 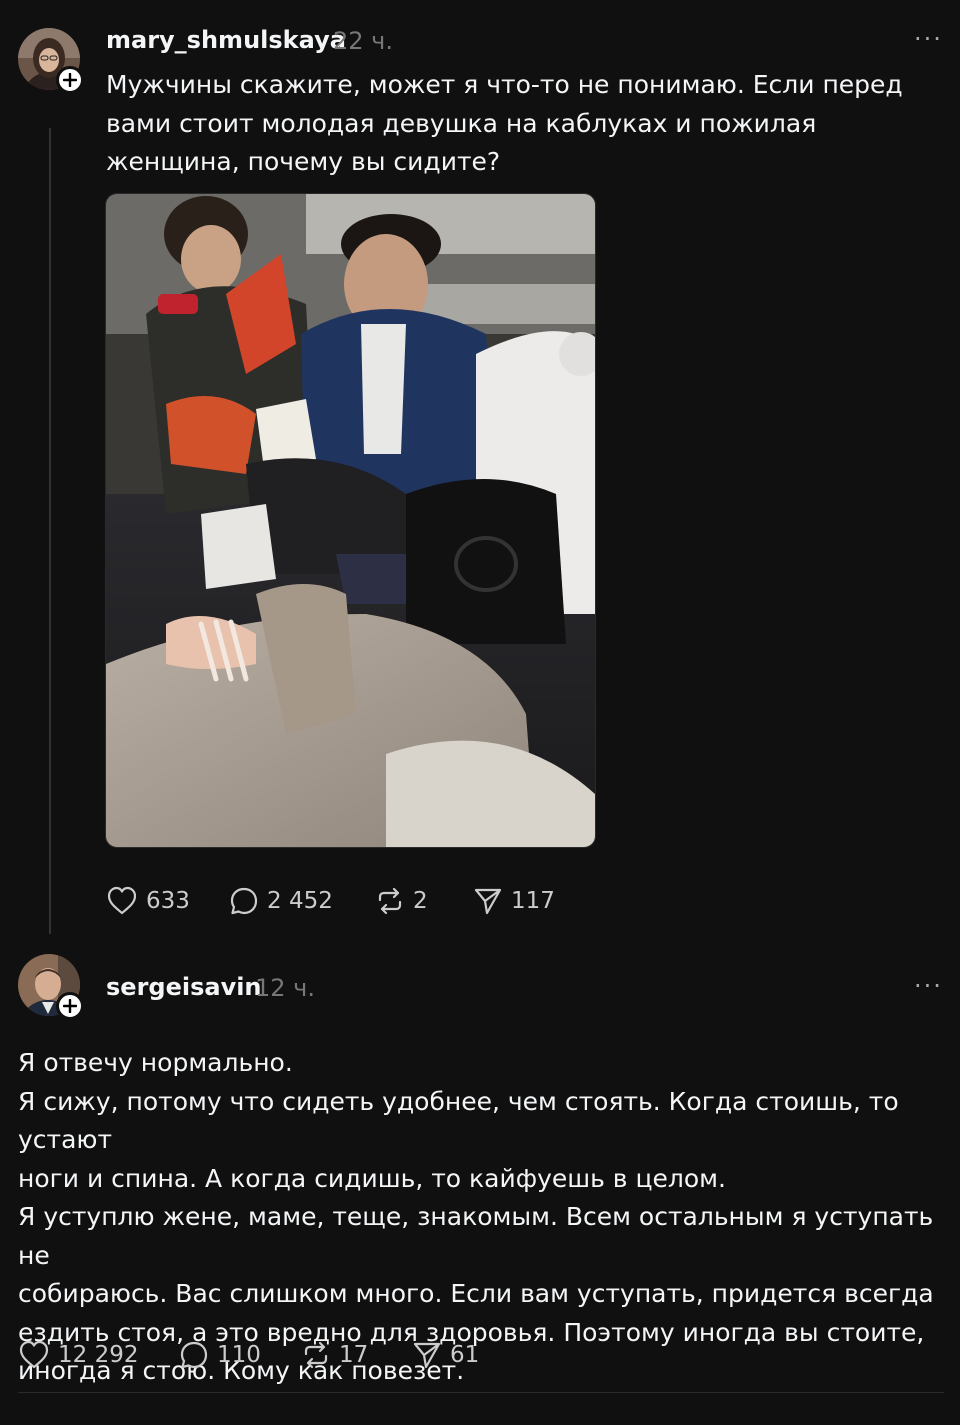 I want to click on like-button: 633, so click(x=148, y=901).